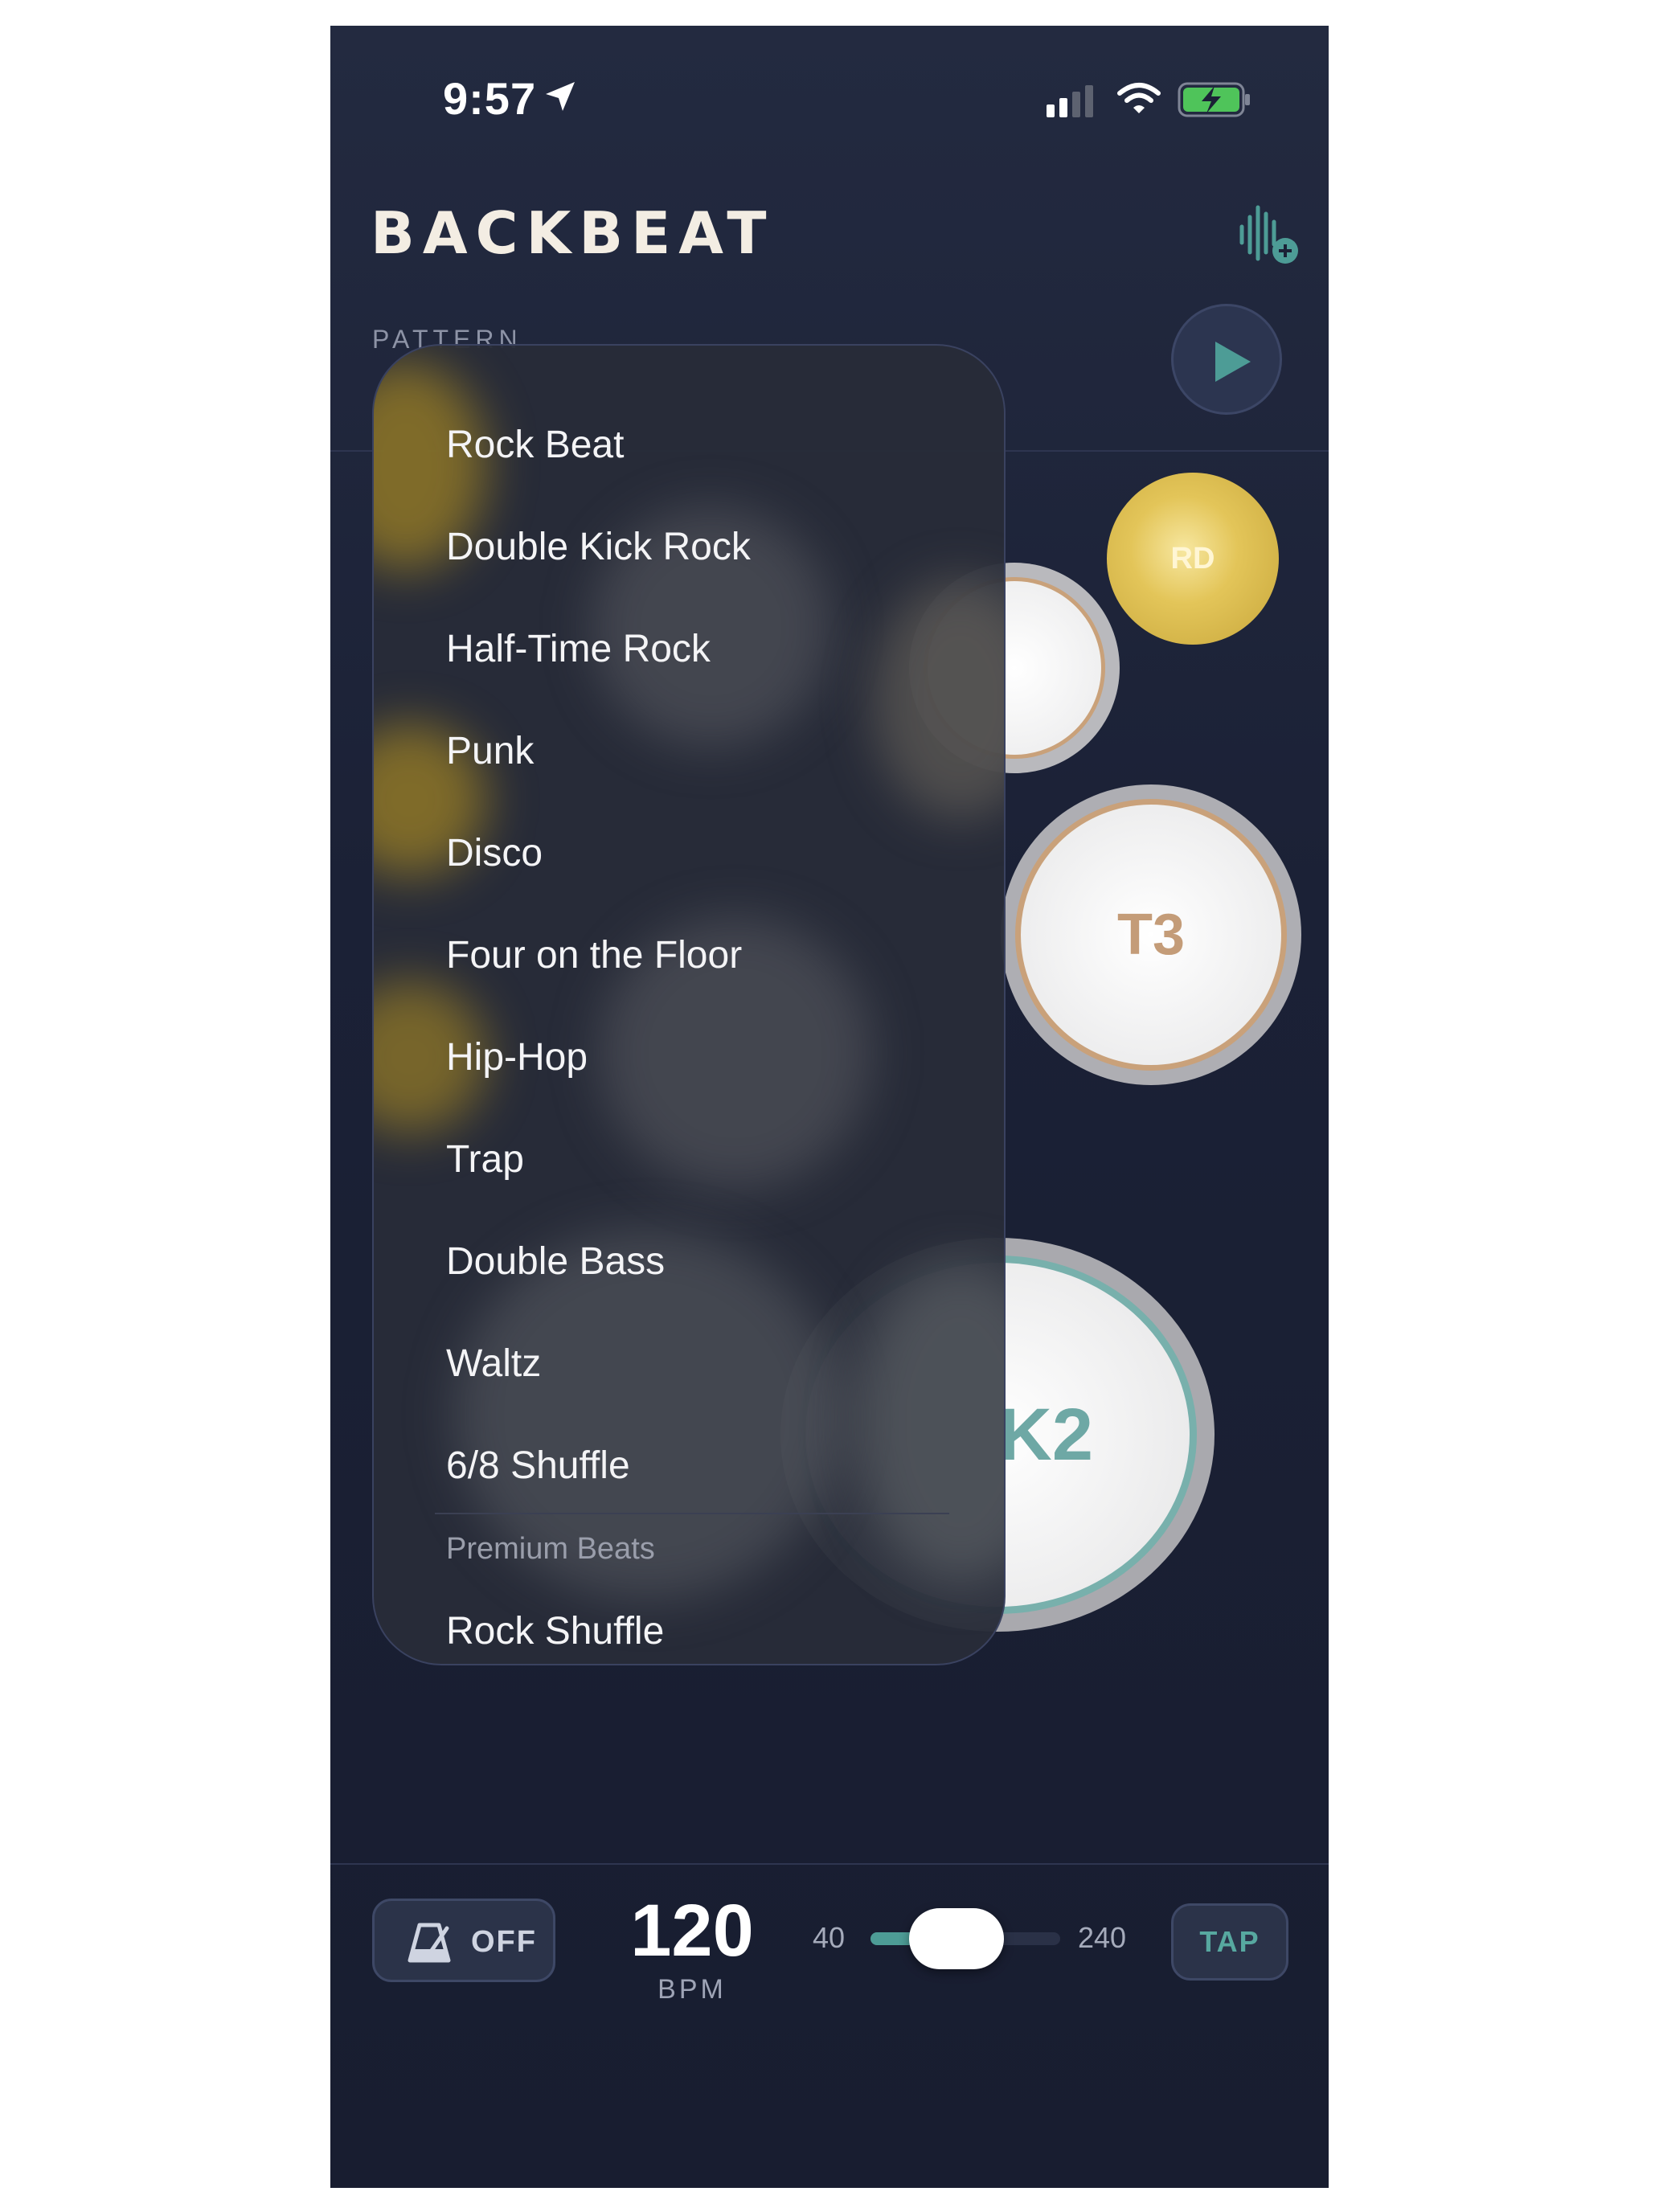 Image resolution: width=1659 pixels, height=2212 pixels. I want to click on drum-label-ride: RD, so click(1192, 558).